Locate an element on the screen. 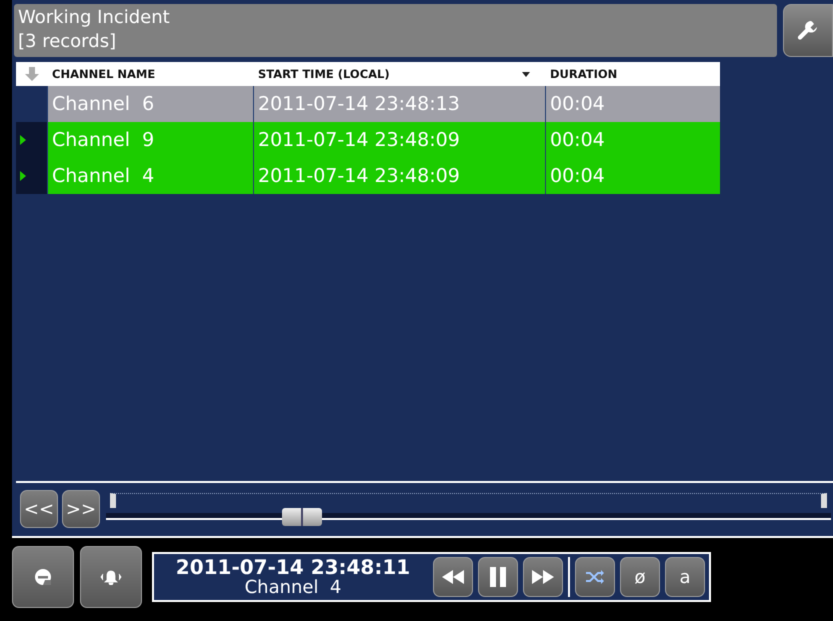  e-button is located at coordinates (43, 577).